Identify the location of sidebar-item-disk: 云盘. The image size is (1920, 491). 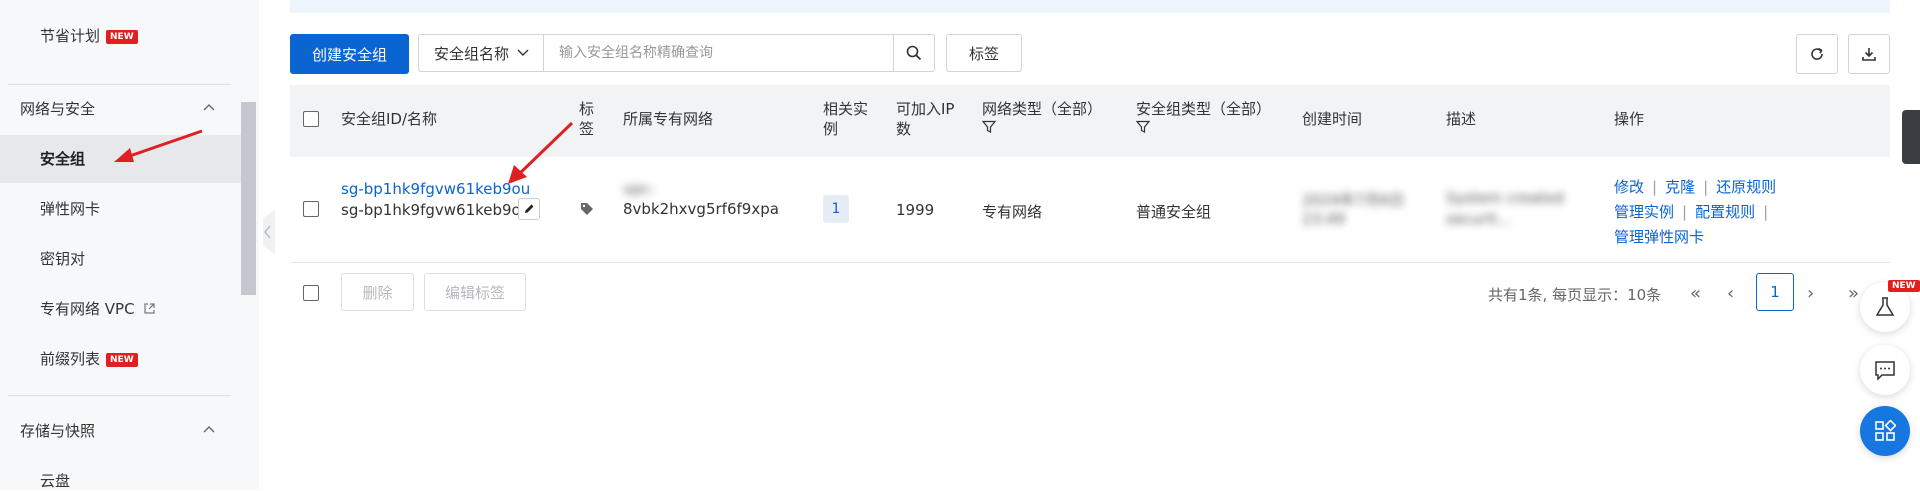
(55, 480).